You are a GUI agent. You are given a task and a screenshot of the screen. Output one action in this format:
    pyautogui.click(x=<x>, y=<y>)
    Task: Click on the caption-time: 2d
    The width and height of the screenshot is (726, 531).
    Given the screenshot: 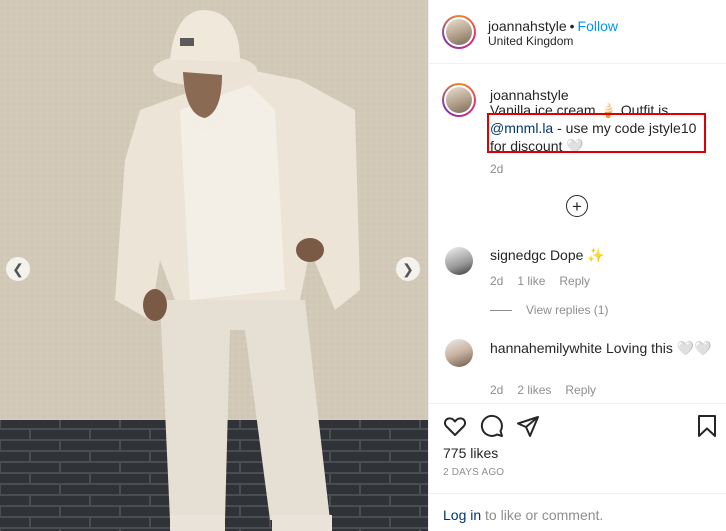 What is the action you would take?
    pyautogui.click(x=496, y=169)
    